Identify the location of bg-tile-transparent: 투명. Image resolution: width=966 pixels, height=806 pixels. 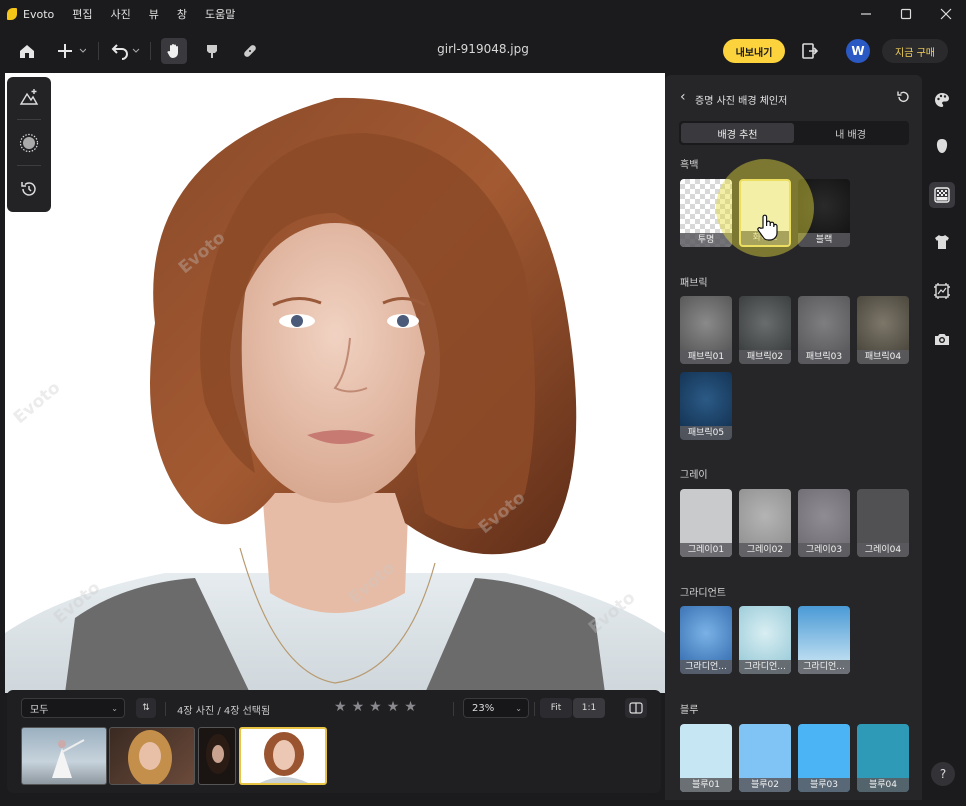
(706, 213).